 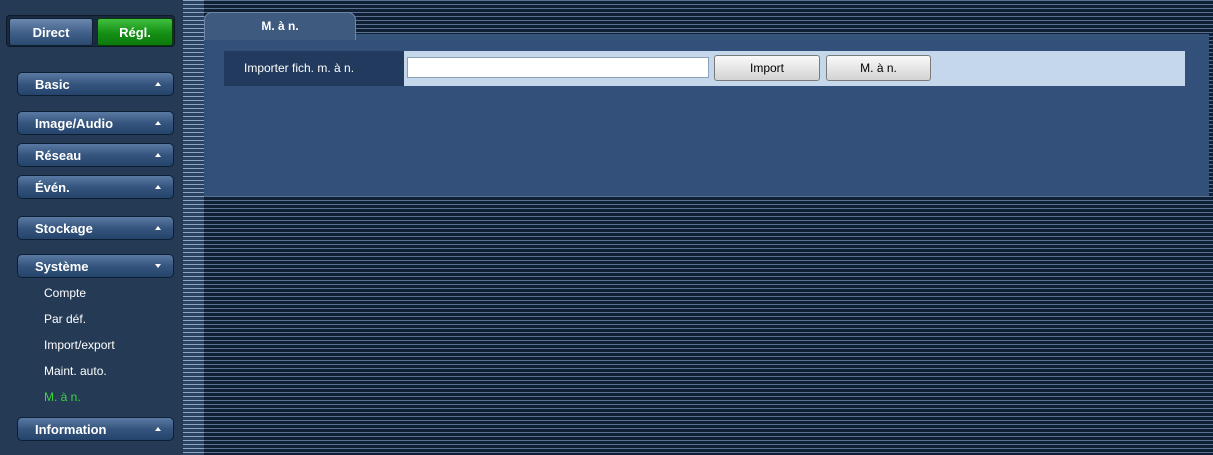 I want to click on menu-label: Évén., so click(x=52, y=187).